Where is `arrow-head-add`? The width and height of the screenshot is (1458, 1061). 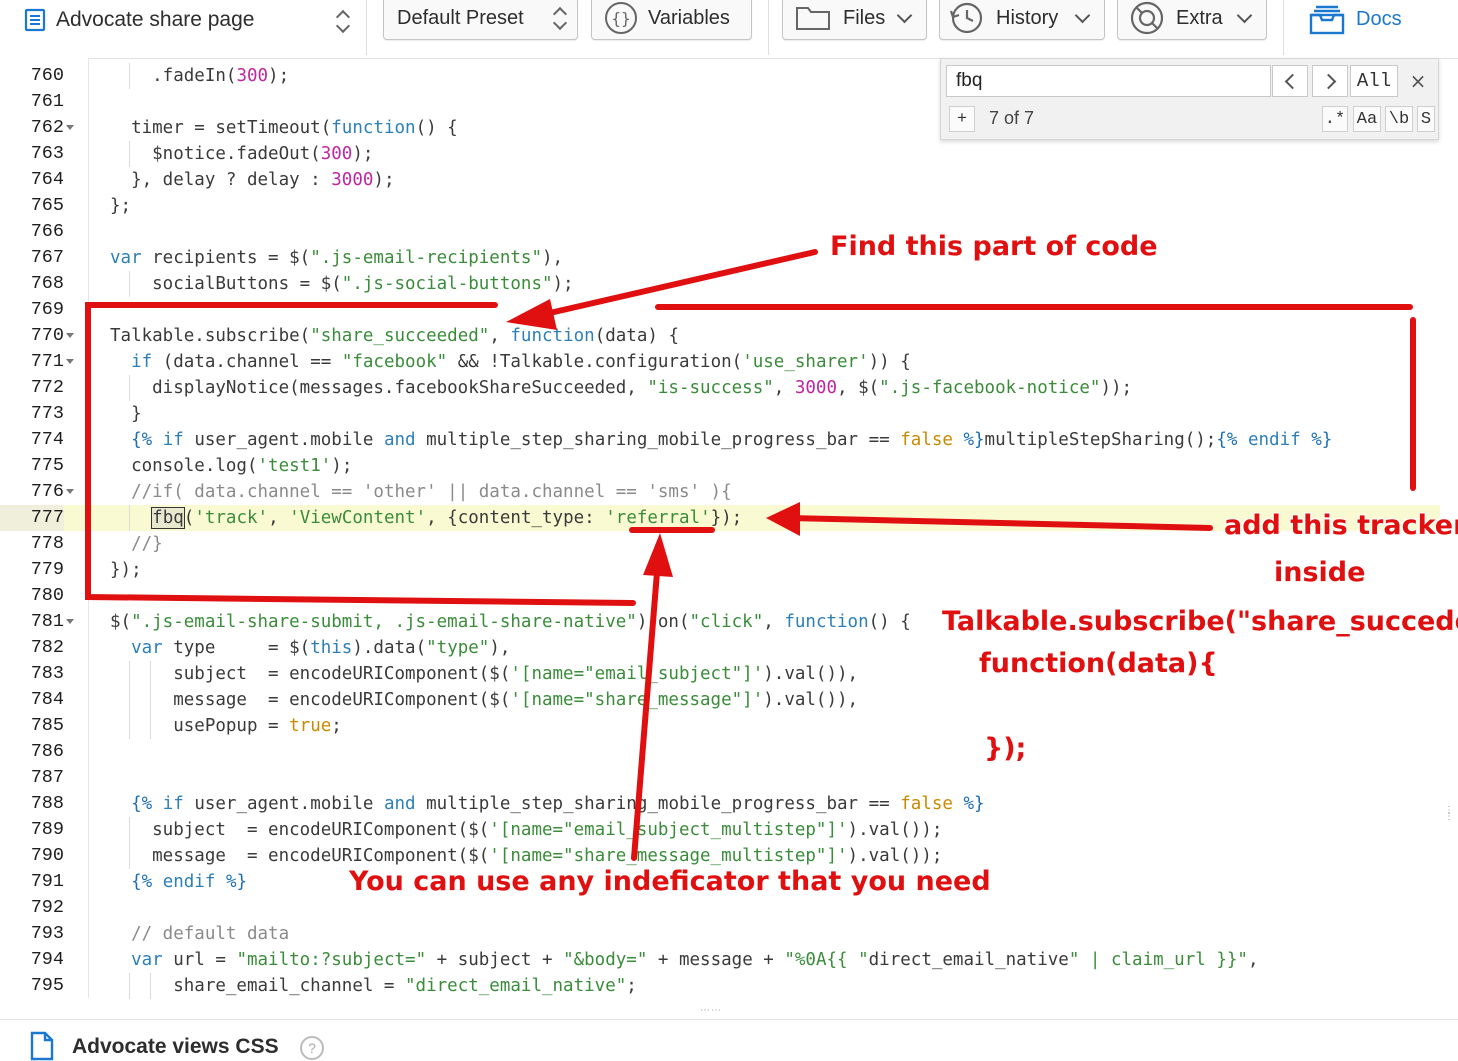
arrow-head-add is located at coordinates (783, 519).